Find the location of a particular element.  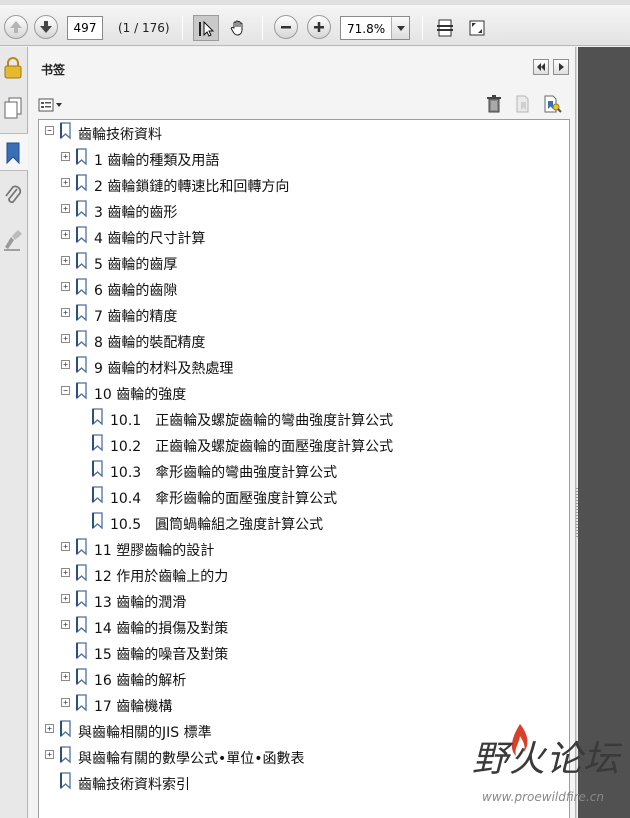

bookmark-row: +9 齒輪的材料及熱處理 is located at coordinates (304, 367).